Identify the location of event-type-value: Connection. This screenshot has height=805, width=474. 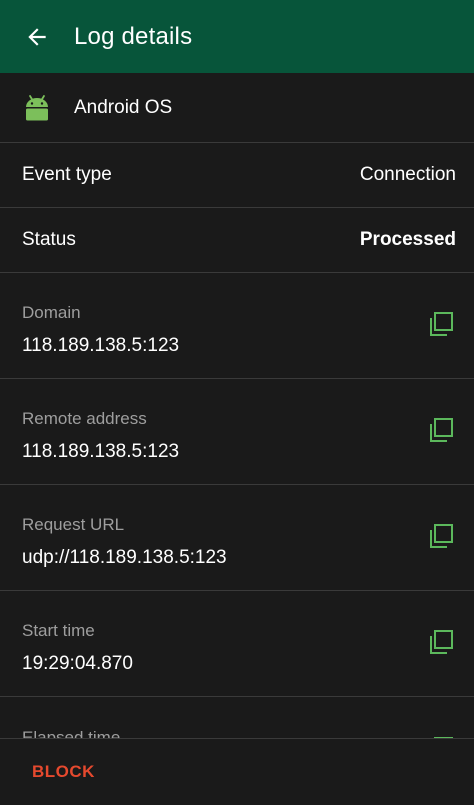
(407, 174).